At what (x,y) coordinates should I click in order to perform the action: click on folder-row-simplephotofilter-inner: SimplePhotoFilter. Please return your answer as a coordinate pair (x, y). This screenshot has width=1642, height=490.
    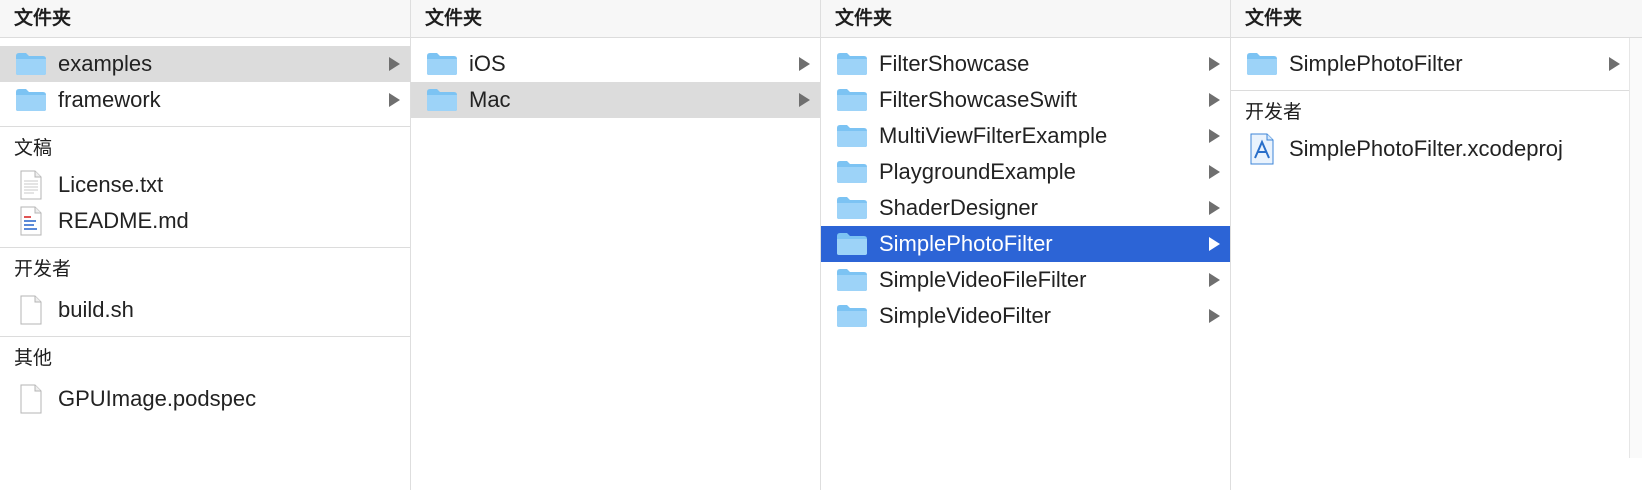
    Looking at the image, I should click on (1430, 64).